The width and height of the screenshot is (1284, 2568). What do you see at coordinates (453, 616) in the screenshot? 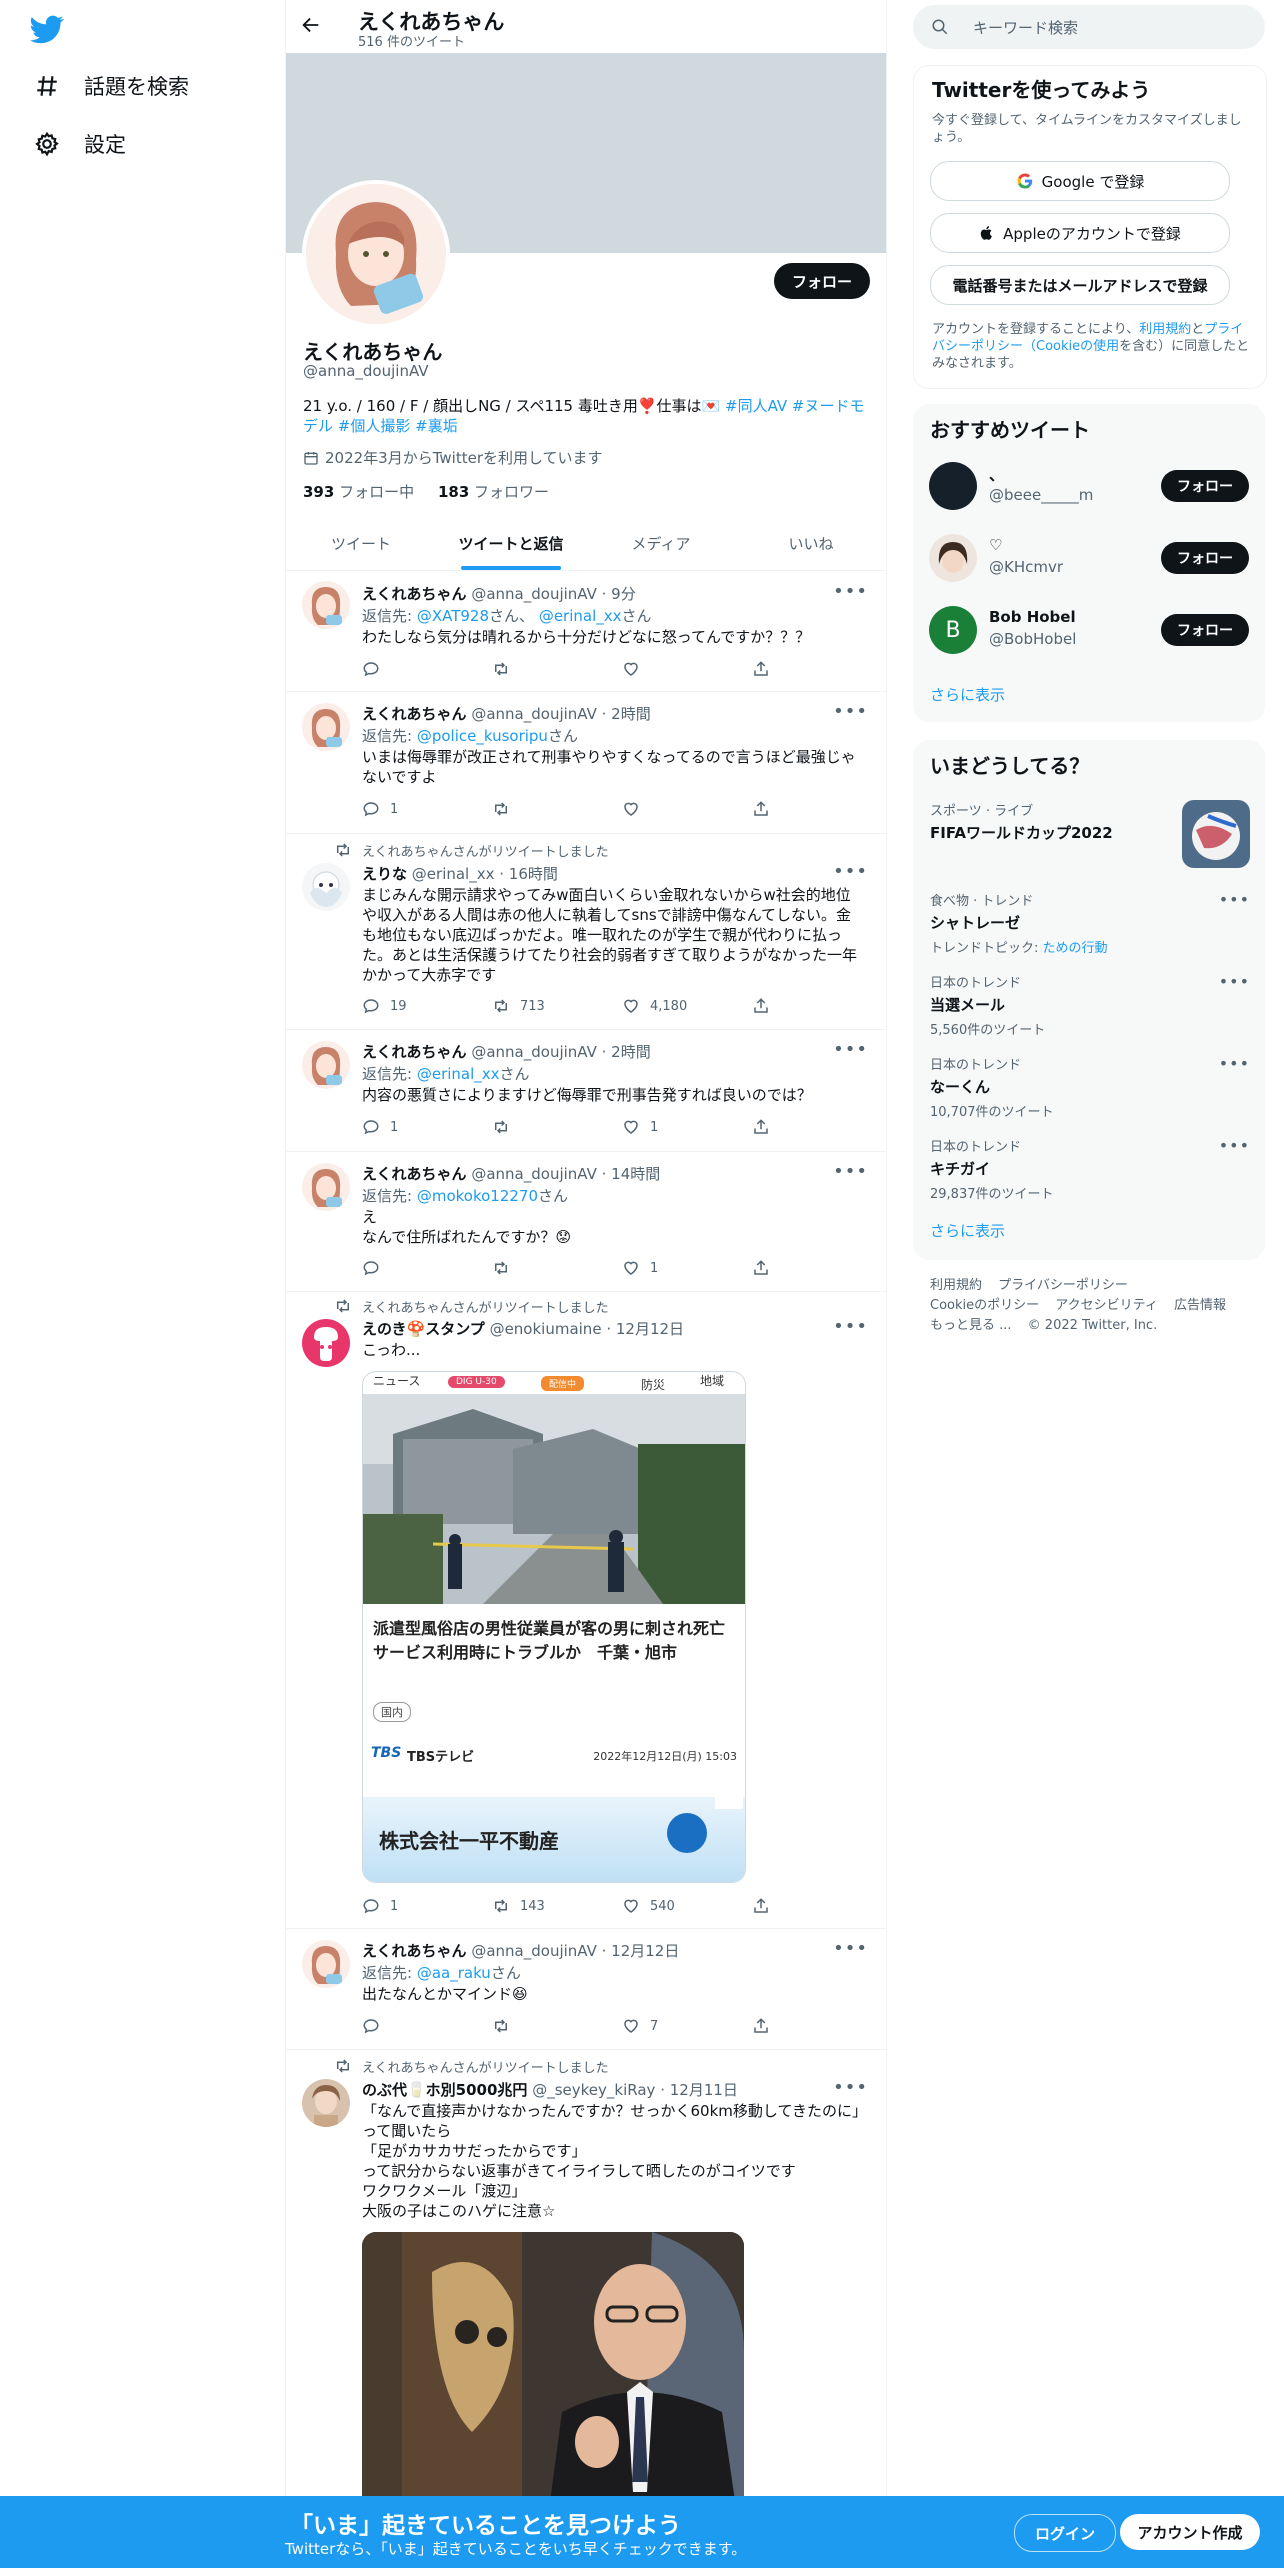
I see `reply-mention: @XAT928` at bounding box center [453, 616].